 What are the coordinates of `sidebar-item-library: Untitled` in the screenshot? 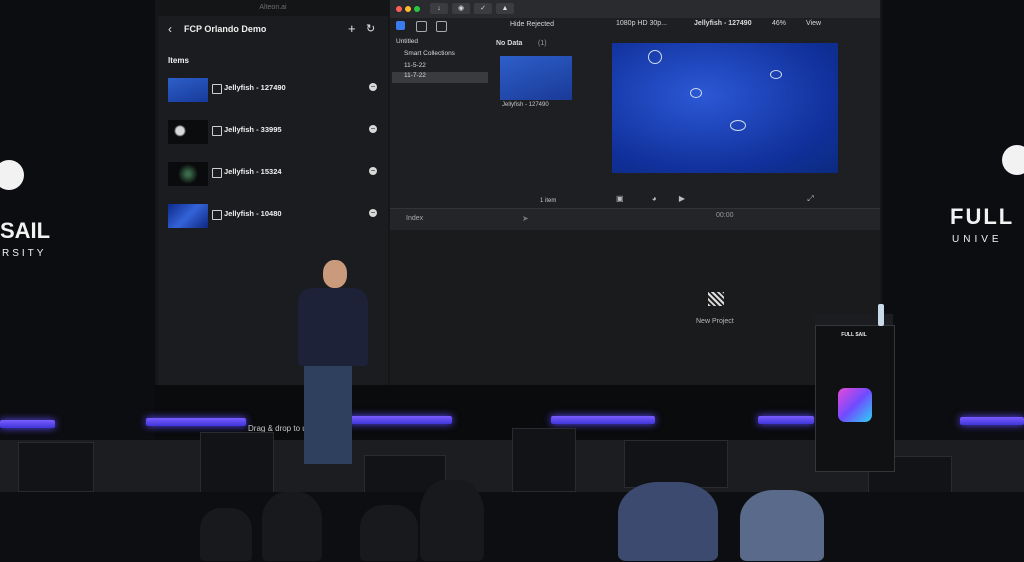 It's located at (407, 43).